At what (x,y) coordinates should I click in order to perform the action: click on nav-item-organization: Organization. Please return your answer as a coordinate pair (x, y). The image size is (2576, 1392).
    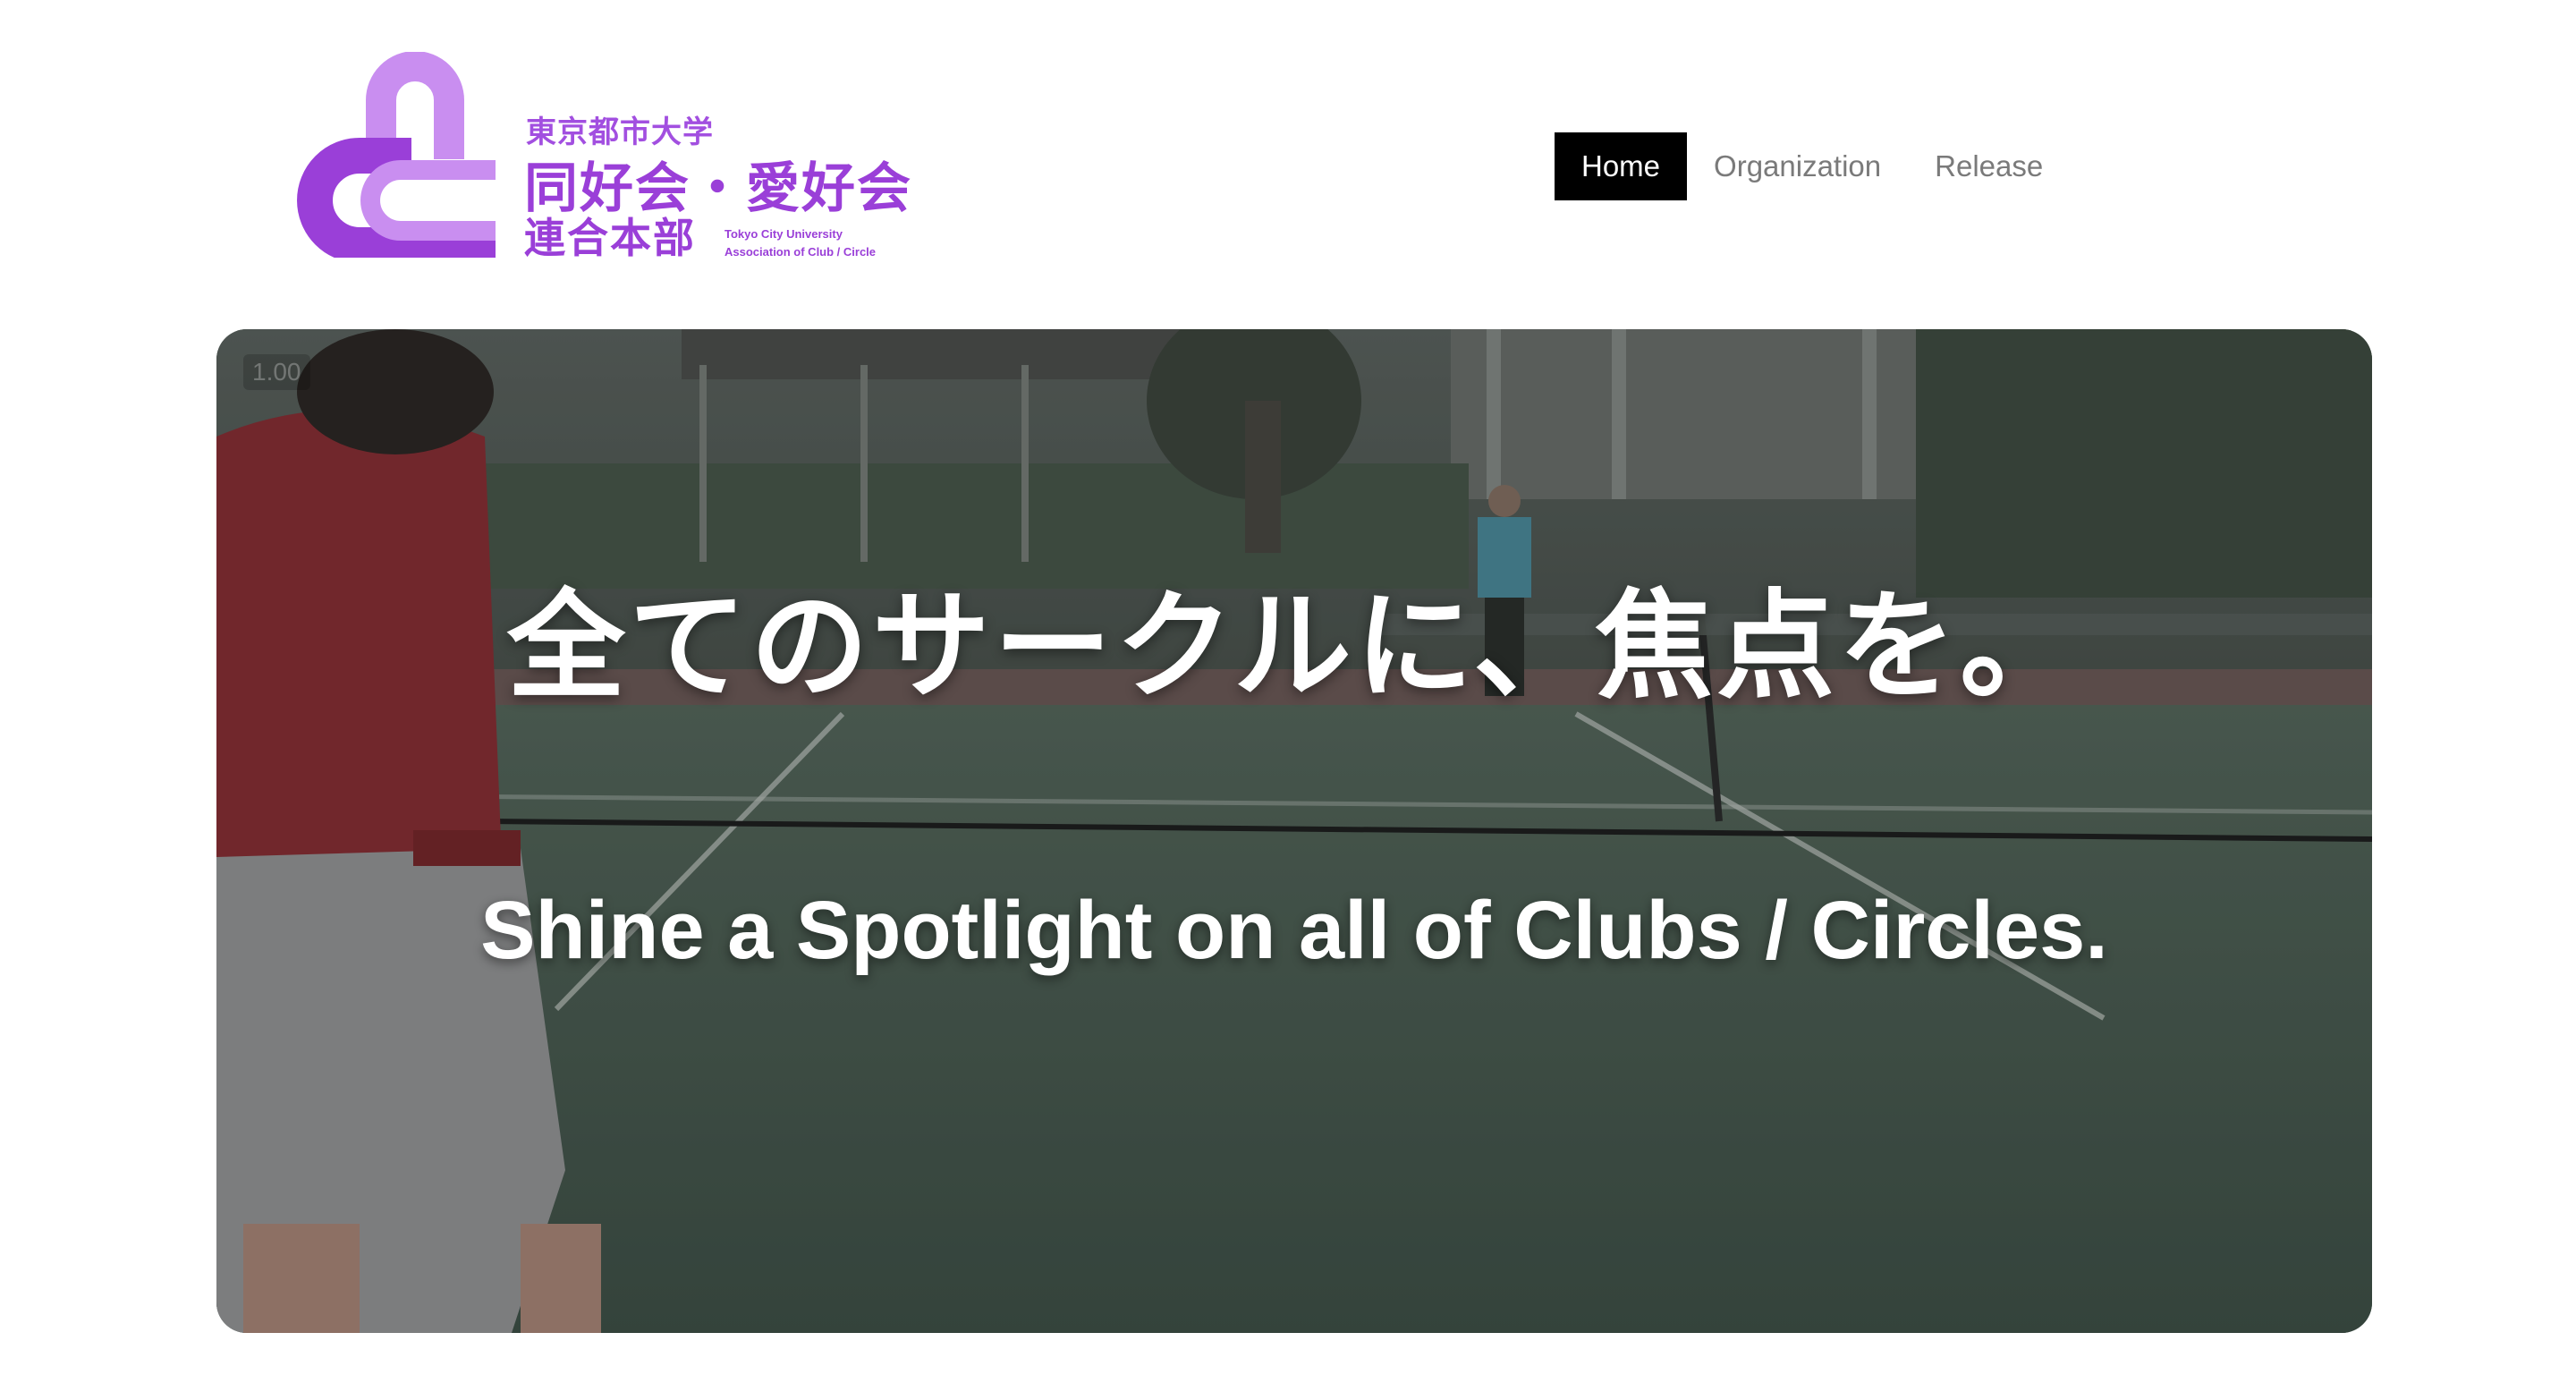
    Looking at the image, I should click on (1797, 166).